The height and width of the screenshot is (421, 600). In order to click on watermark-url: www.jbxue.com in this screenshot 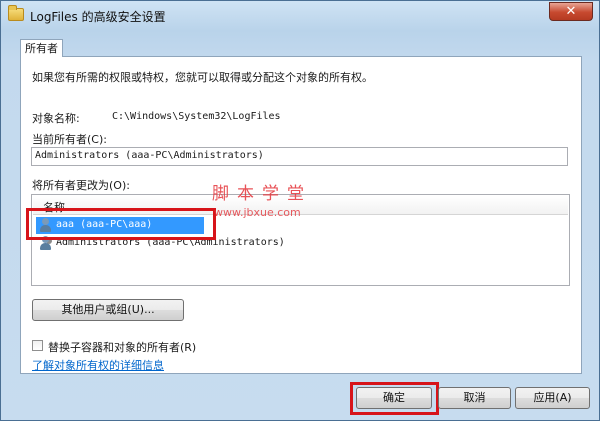, I will do `click(257, 212)`.